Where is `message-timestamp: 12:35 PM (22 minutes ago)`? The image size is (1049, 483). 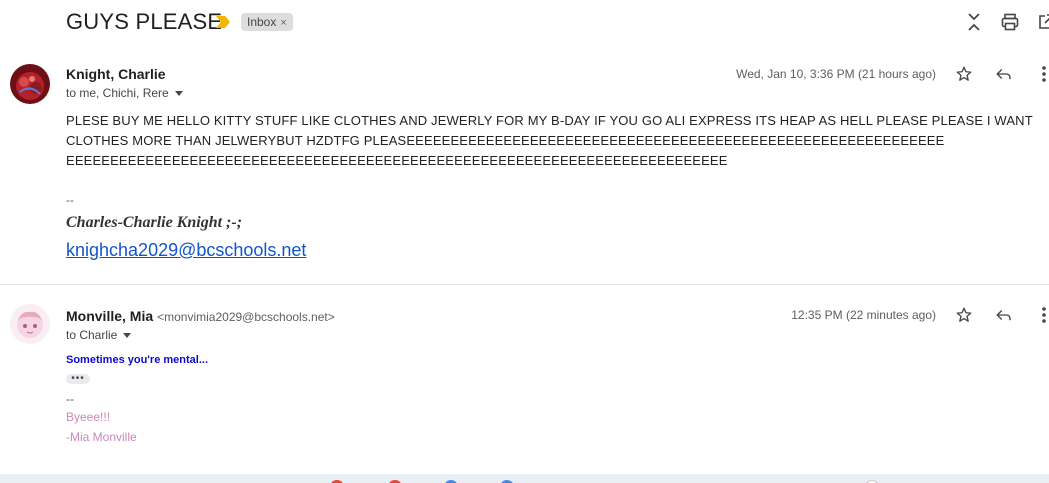
message-timestamp: 12:35 PM (22 minutes ago) is located at coordinates (863, 315).